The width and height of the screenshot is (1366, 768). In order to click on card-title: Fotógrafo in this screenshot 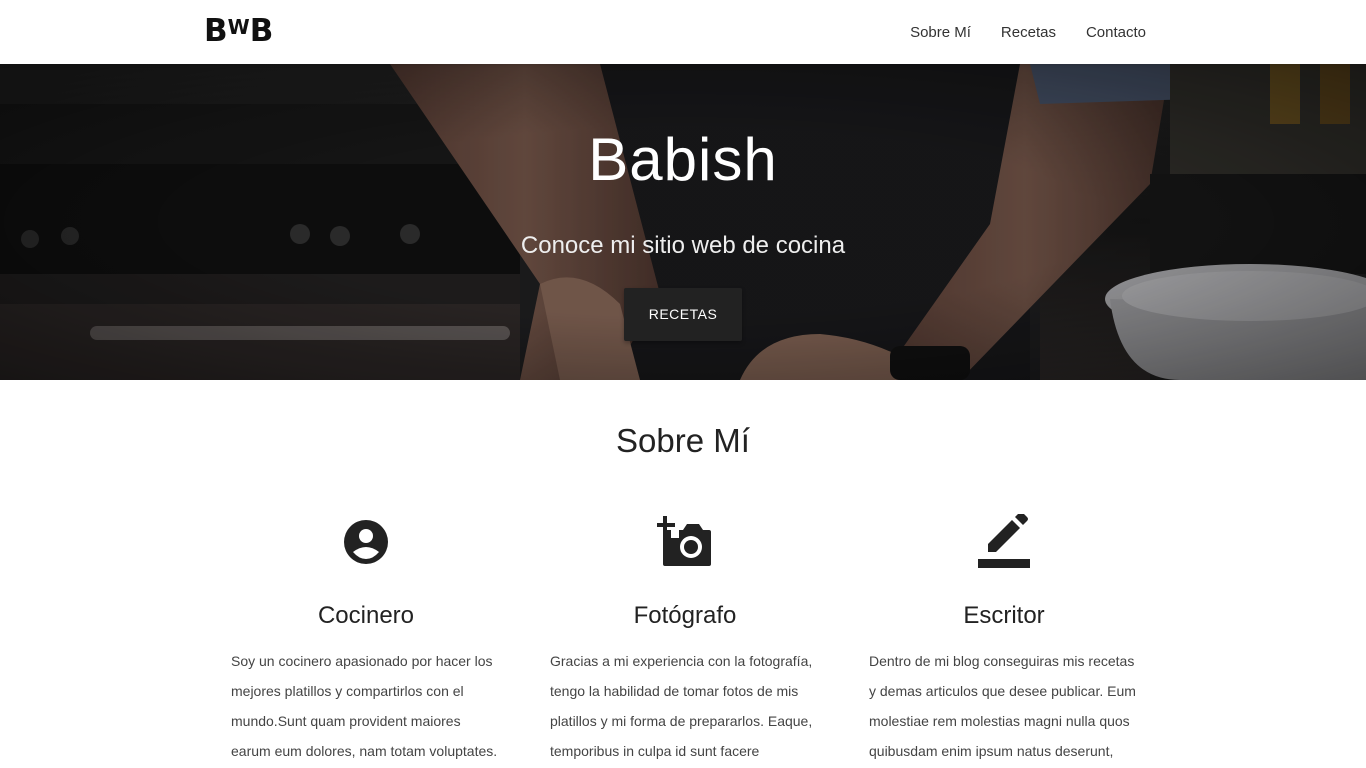, I will do `click(685, 615)`.